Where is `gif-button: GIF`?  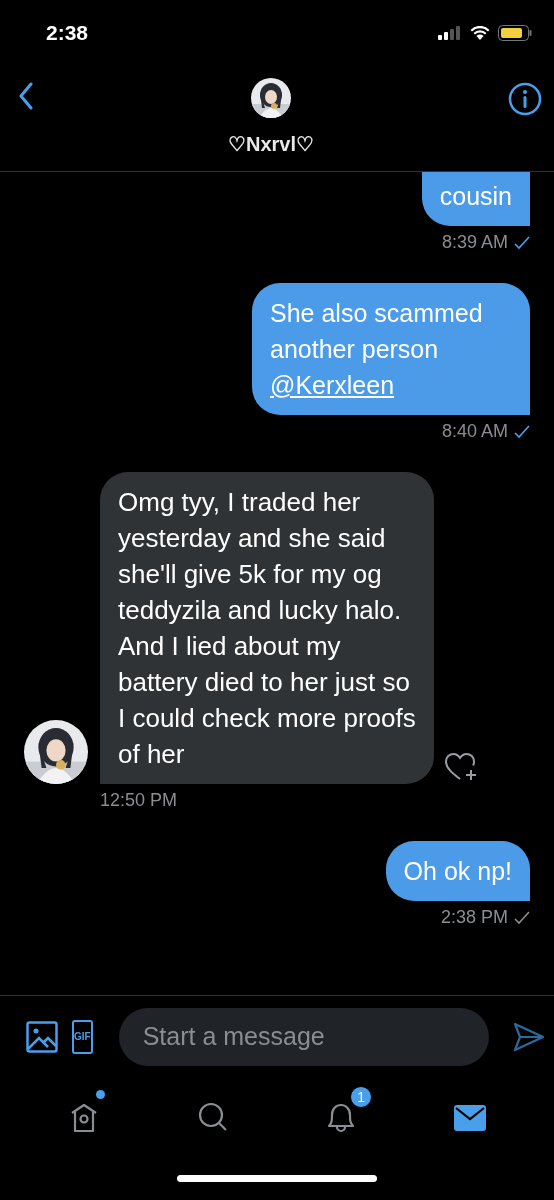
gif-button: GIF is located at coordinates (82, 1036).